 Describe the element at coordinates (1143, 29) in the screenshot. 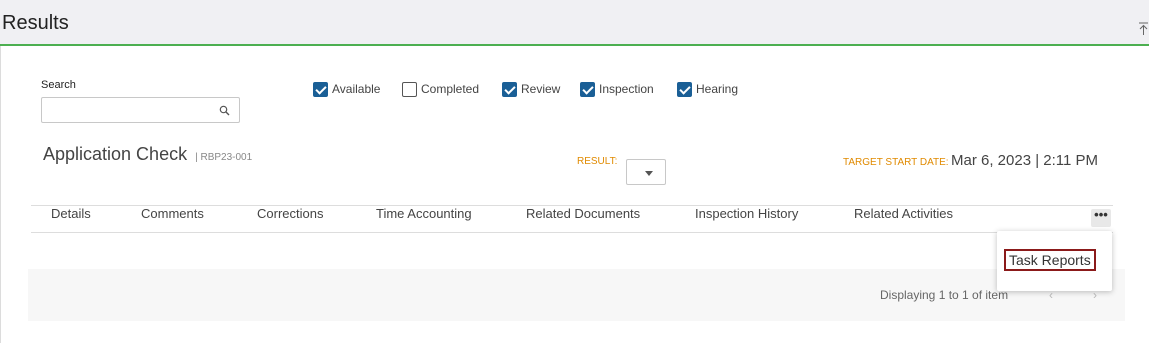

I see `collapse-icon` at that location.